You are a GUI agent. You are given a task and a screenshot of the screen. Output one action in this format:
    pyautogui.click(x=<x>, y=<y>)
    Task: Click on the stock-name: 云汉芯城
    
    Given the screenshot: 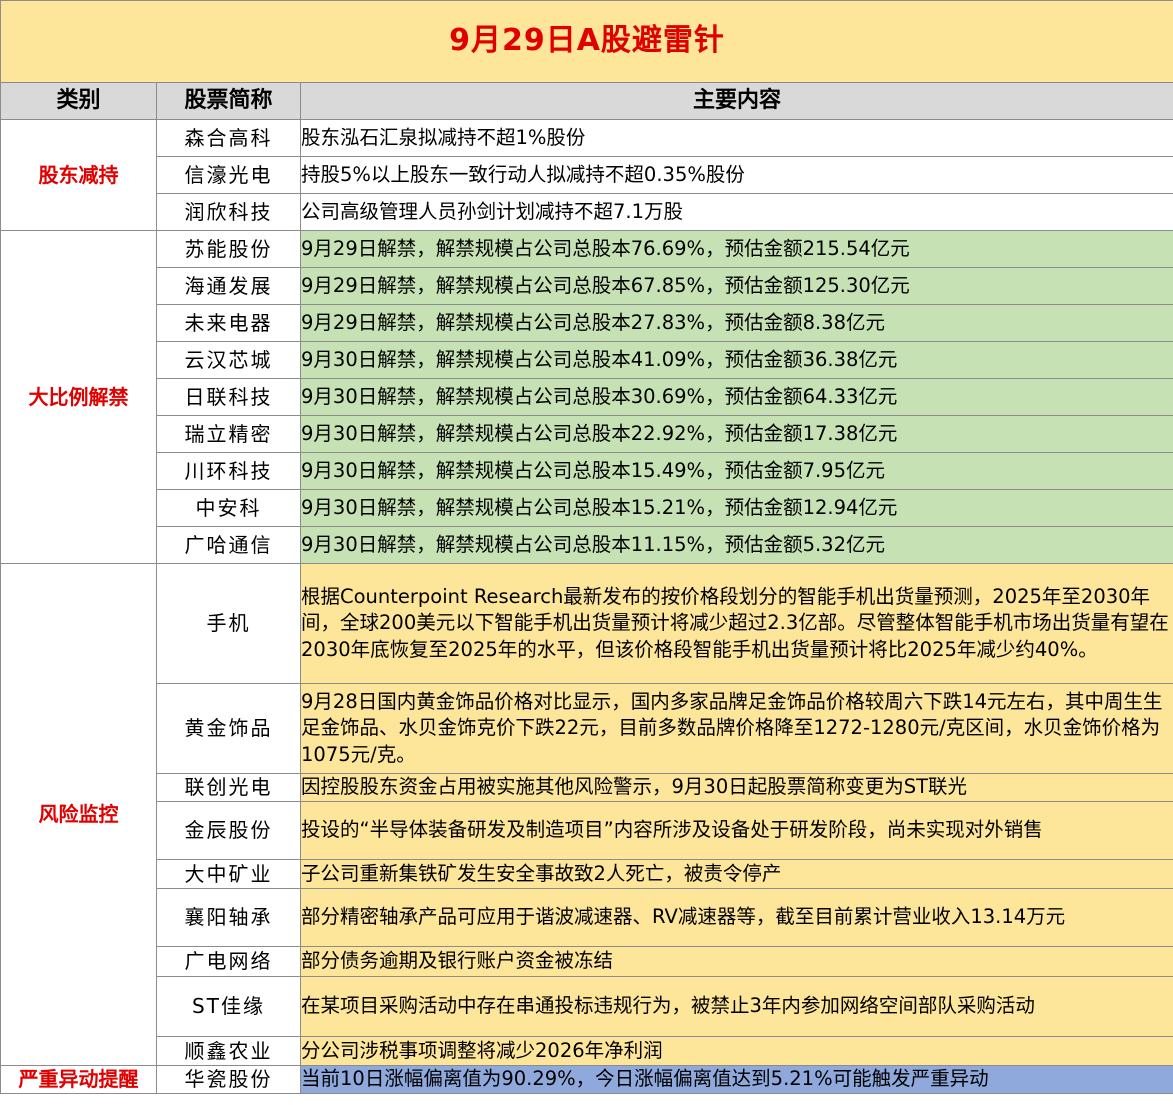 What is the action you would take?
    pyautogui.click(x=228, y=360)
    